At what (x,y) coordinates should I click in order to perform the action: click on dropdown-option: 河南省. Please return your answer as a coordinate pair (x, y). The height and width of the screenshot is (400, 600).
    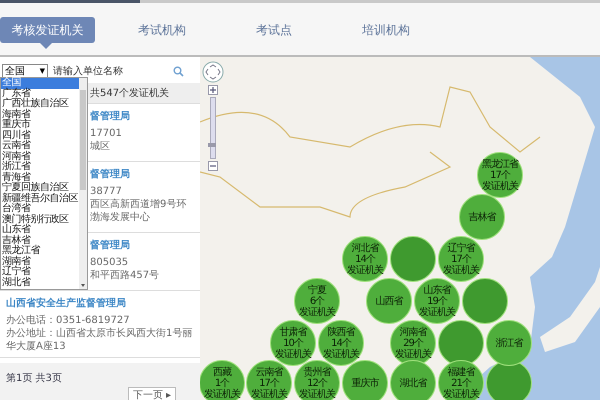
    Looking at the image, I should click on (40, 157).